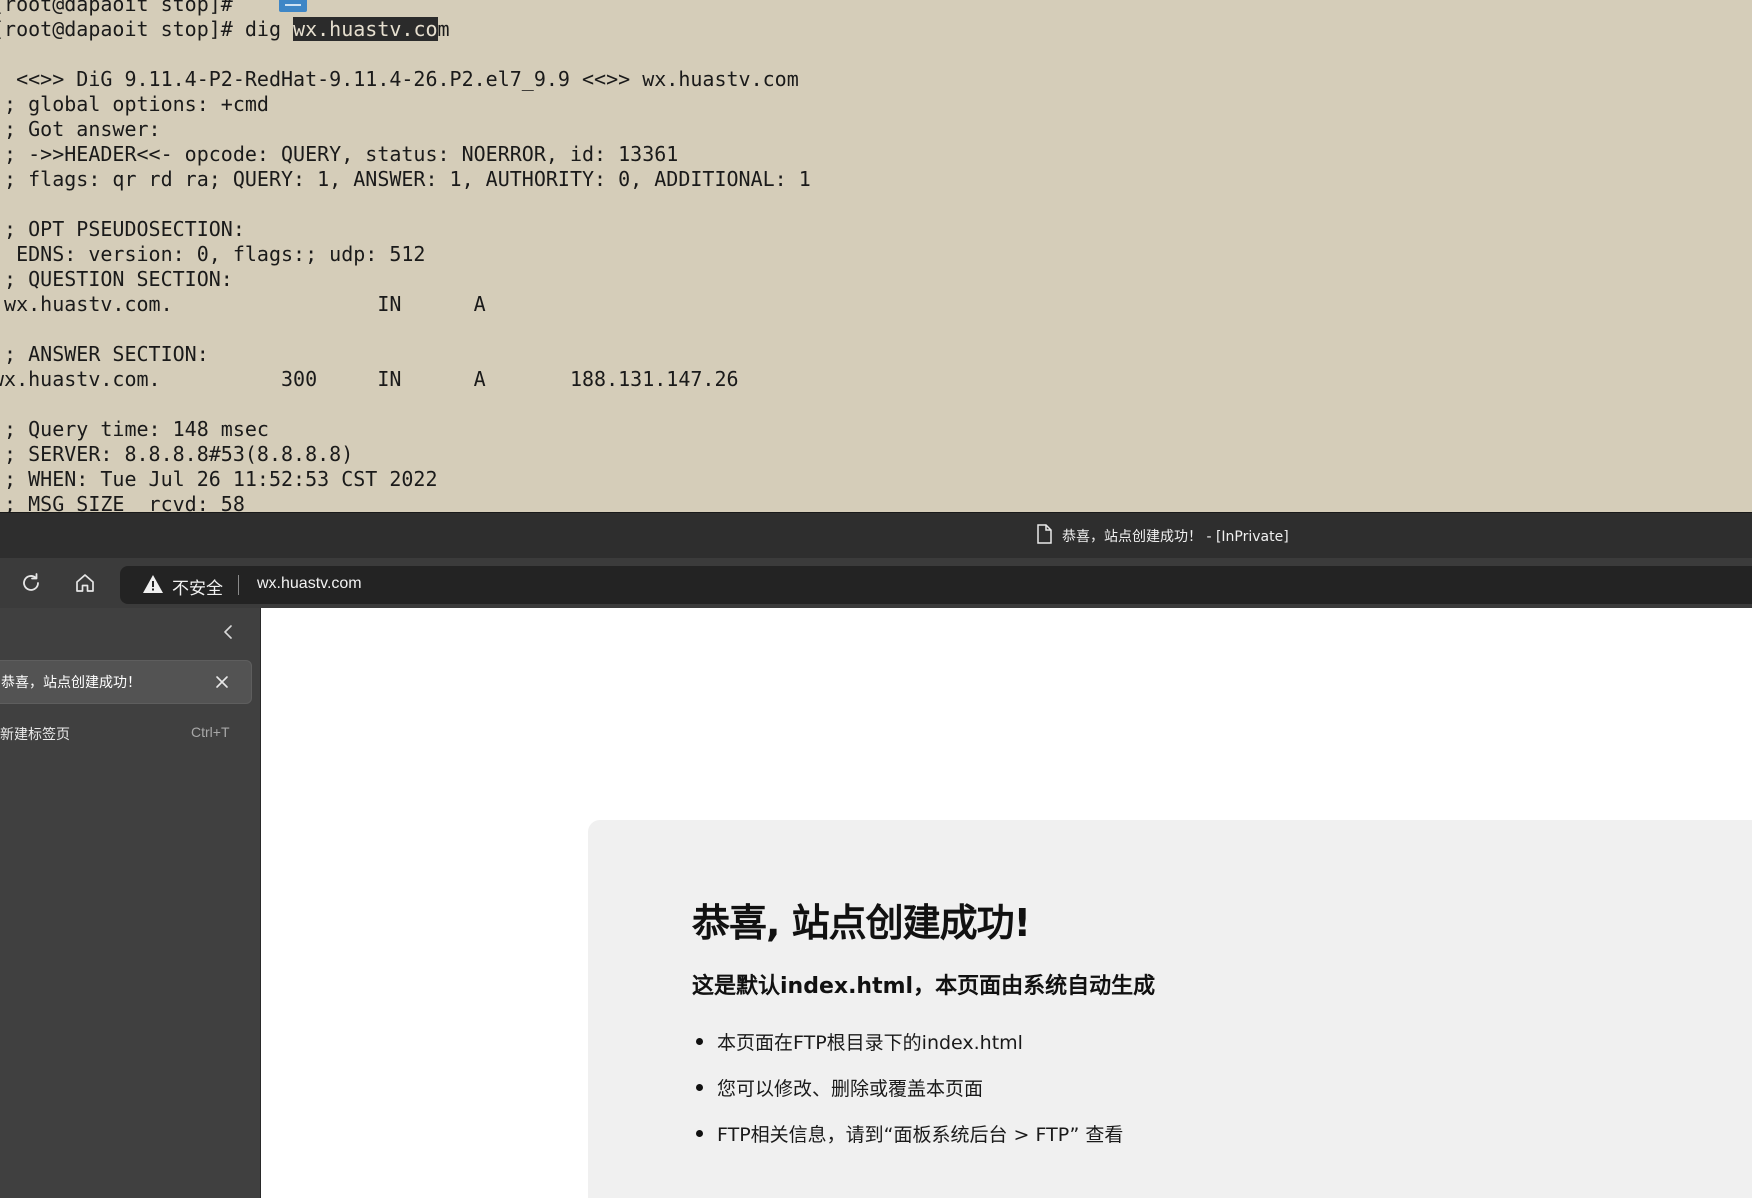  I want to click on new-tab-shortcut: Ctrl+T, so click(210, 732).